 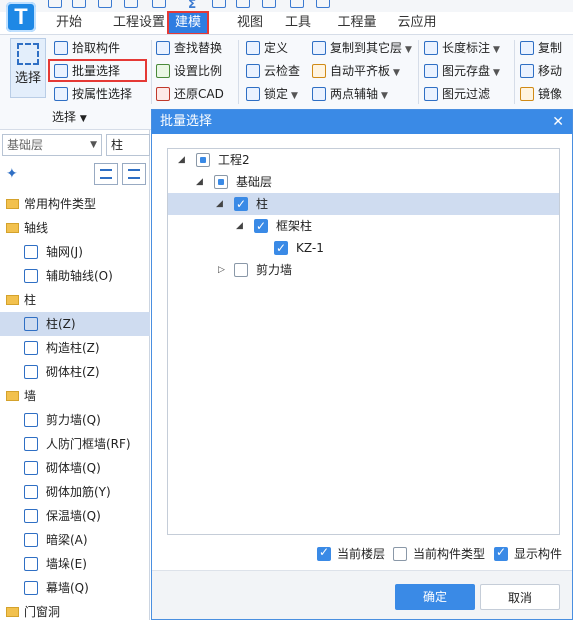 What do you see at coordinates (350, 94) in the screenshot?
I see `two-point-axis-button: 两点辅轴 ▼` at bounding box center [350, 94].